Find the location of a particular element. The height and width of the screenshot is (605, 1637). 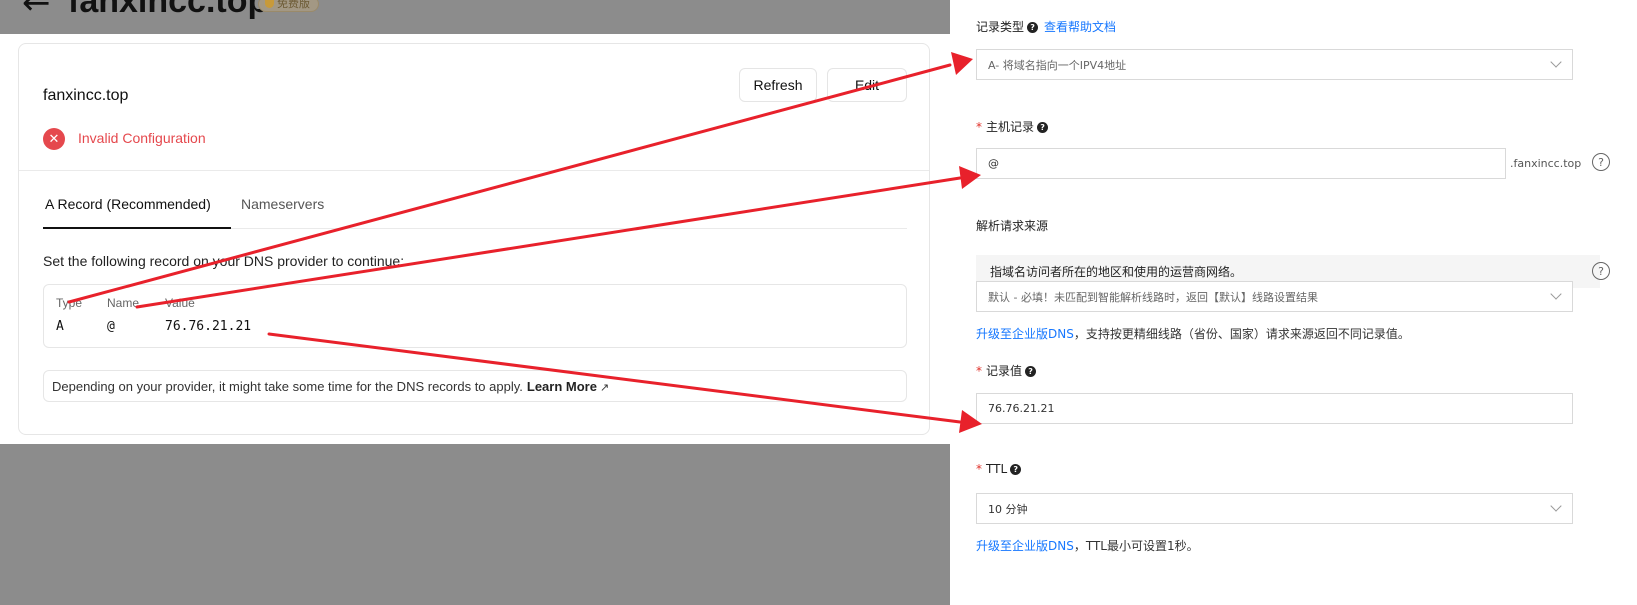

dns-record-table: Type Name Value A @ 76.76.21.21 is located at coordinates (475, 316).